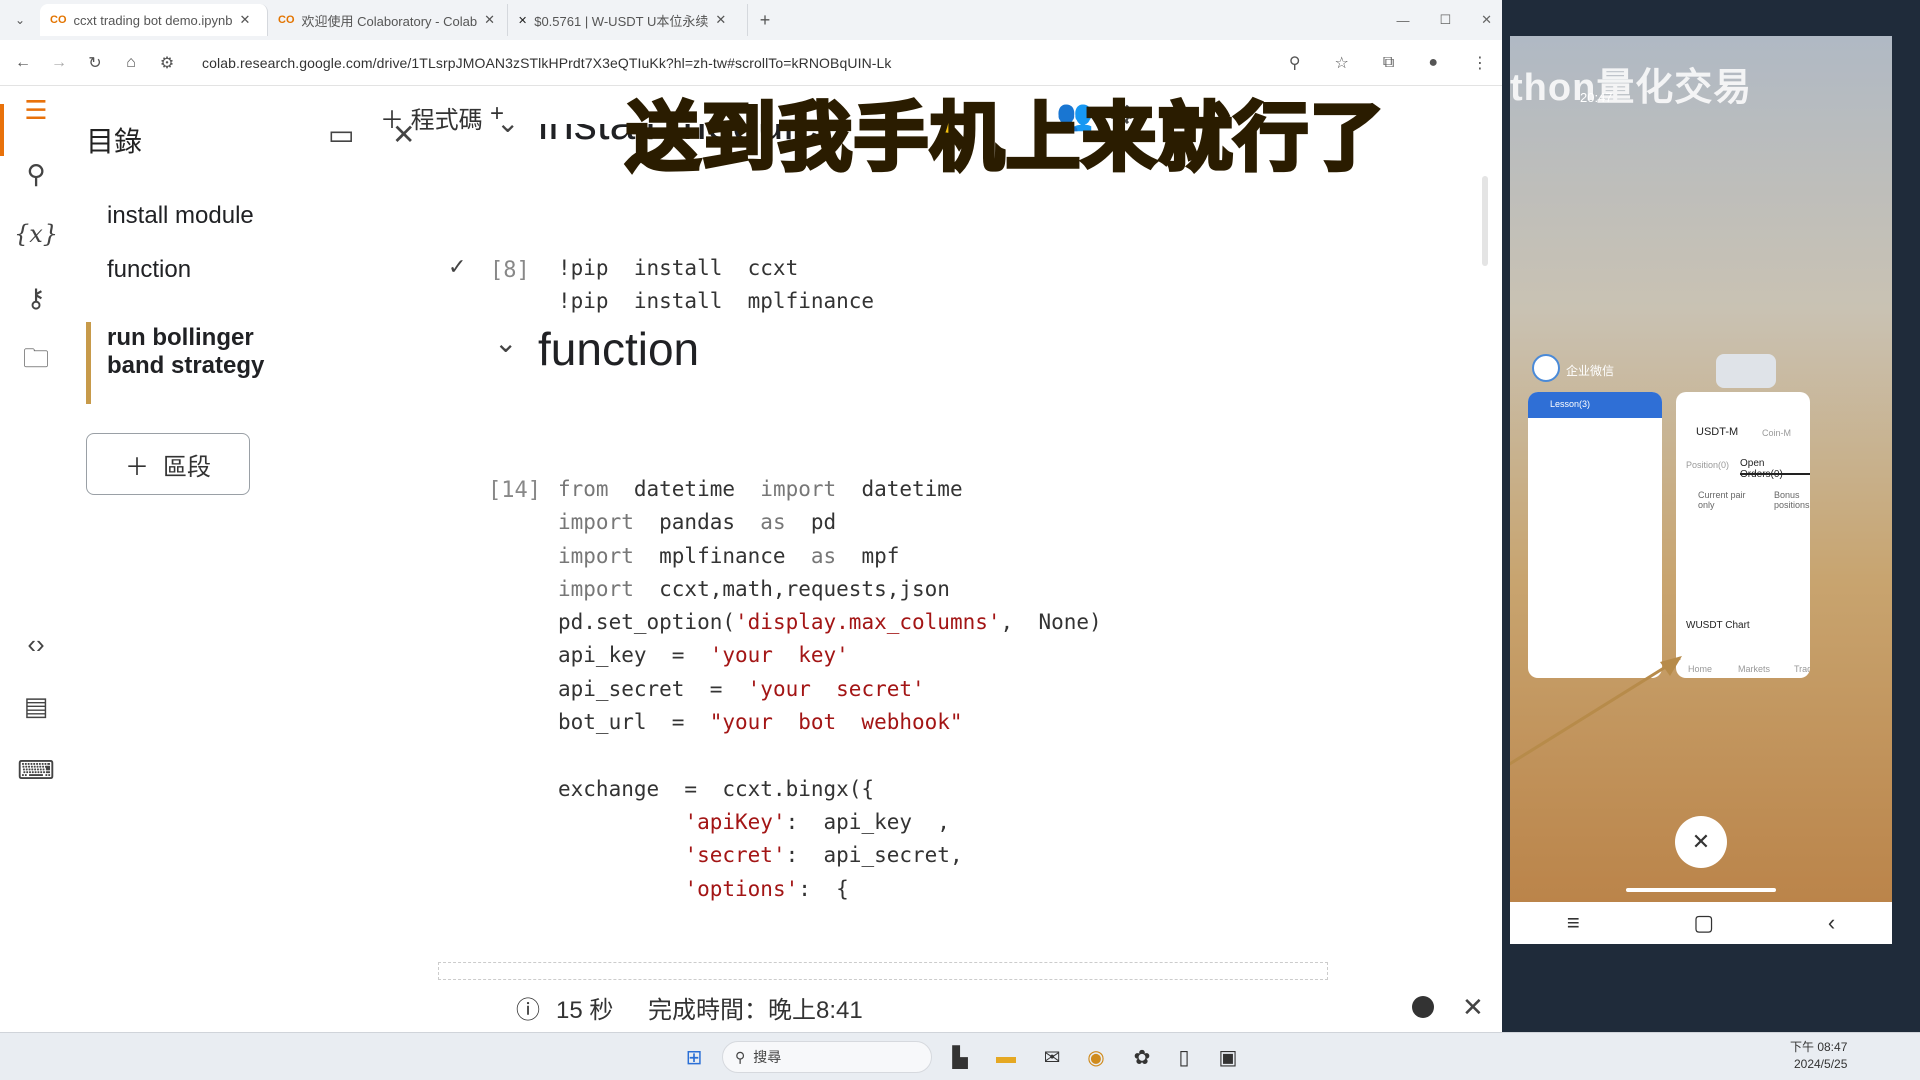  What do you see at coordinates (36, 234) in the screenshot?
I see `variables-icon: {x}` at bounding box center [36, 234].